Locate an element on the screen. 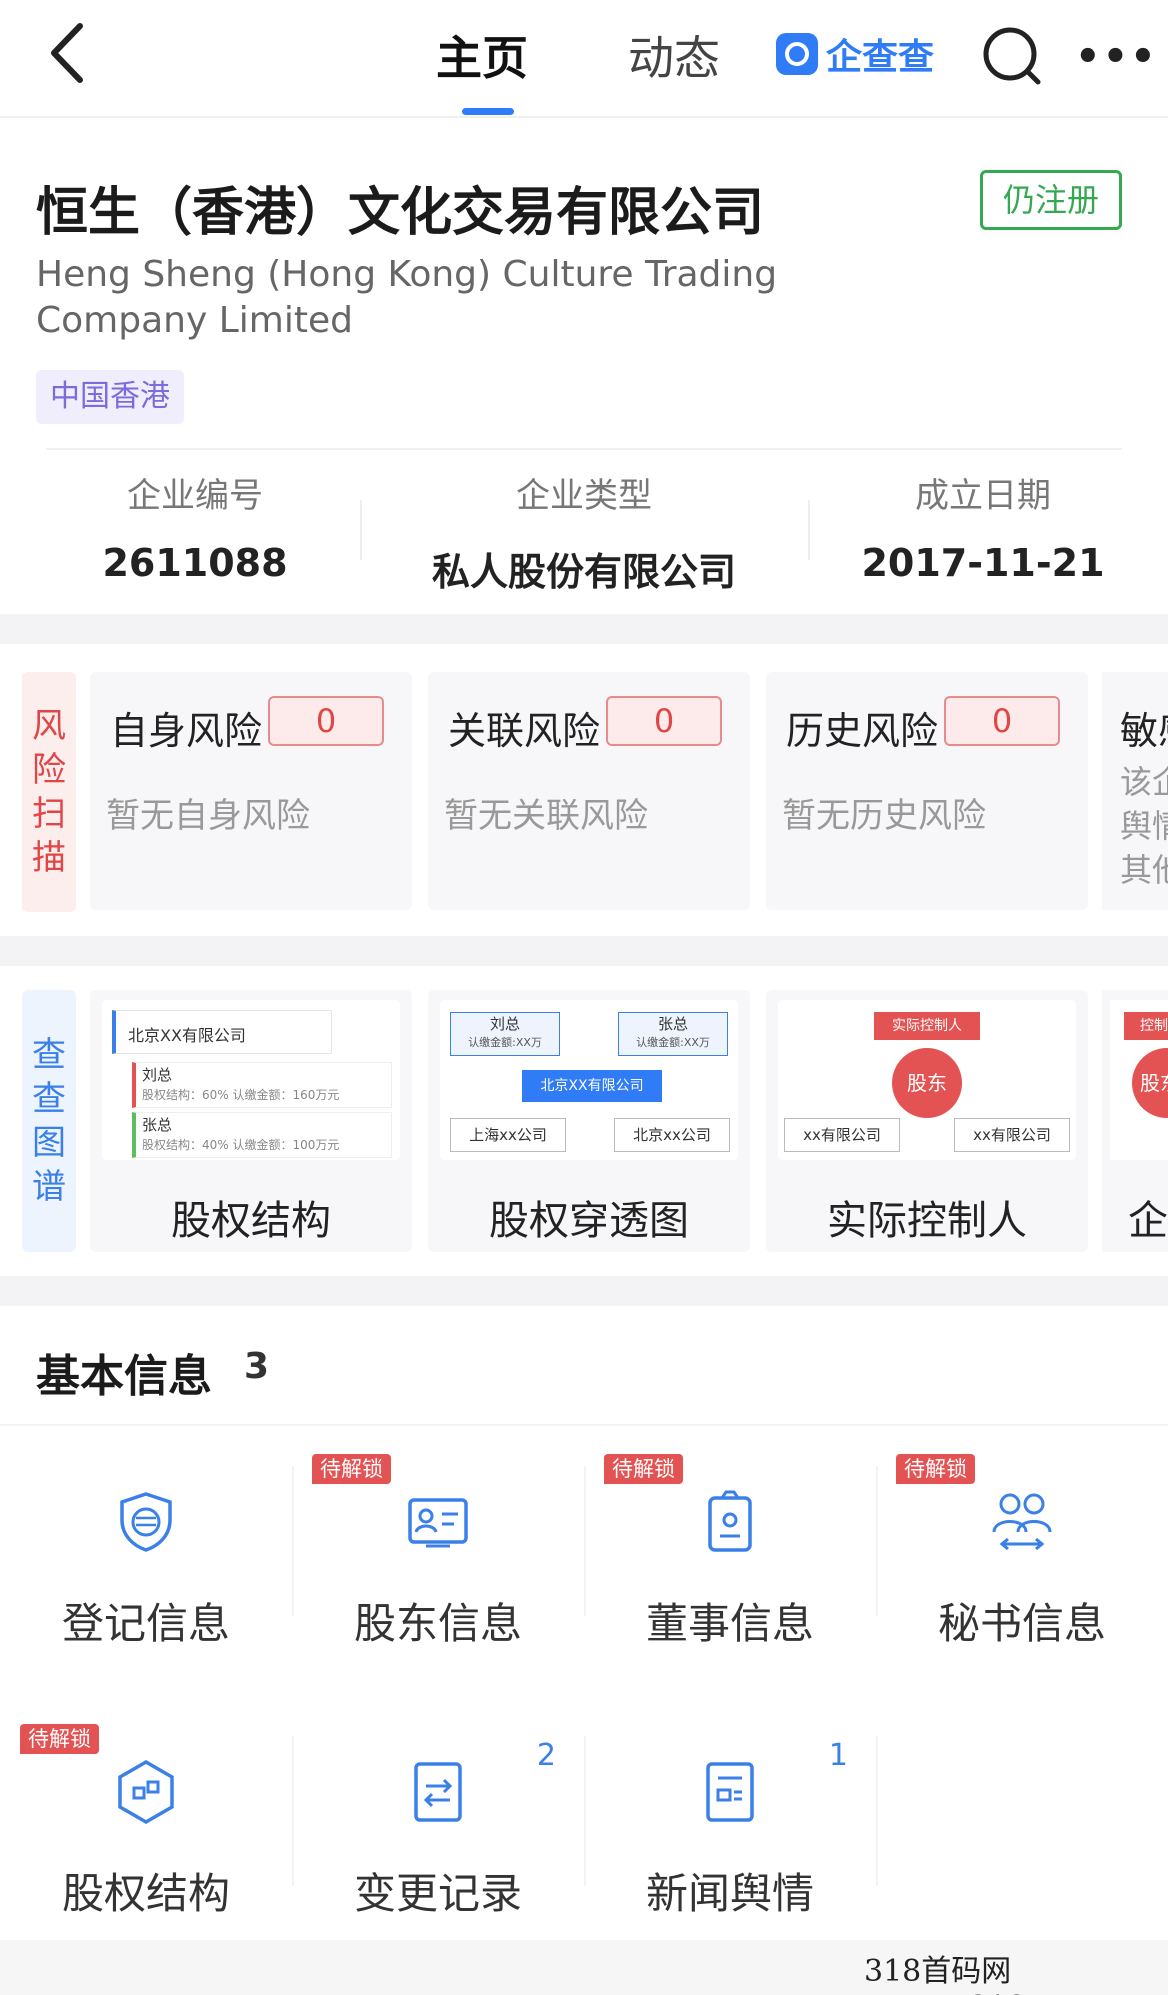 Image resolution: width=1168 pixels, height=1995 pixels. count-badge: 1 is located at coordinates (838, 1755).